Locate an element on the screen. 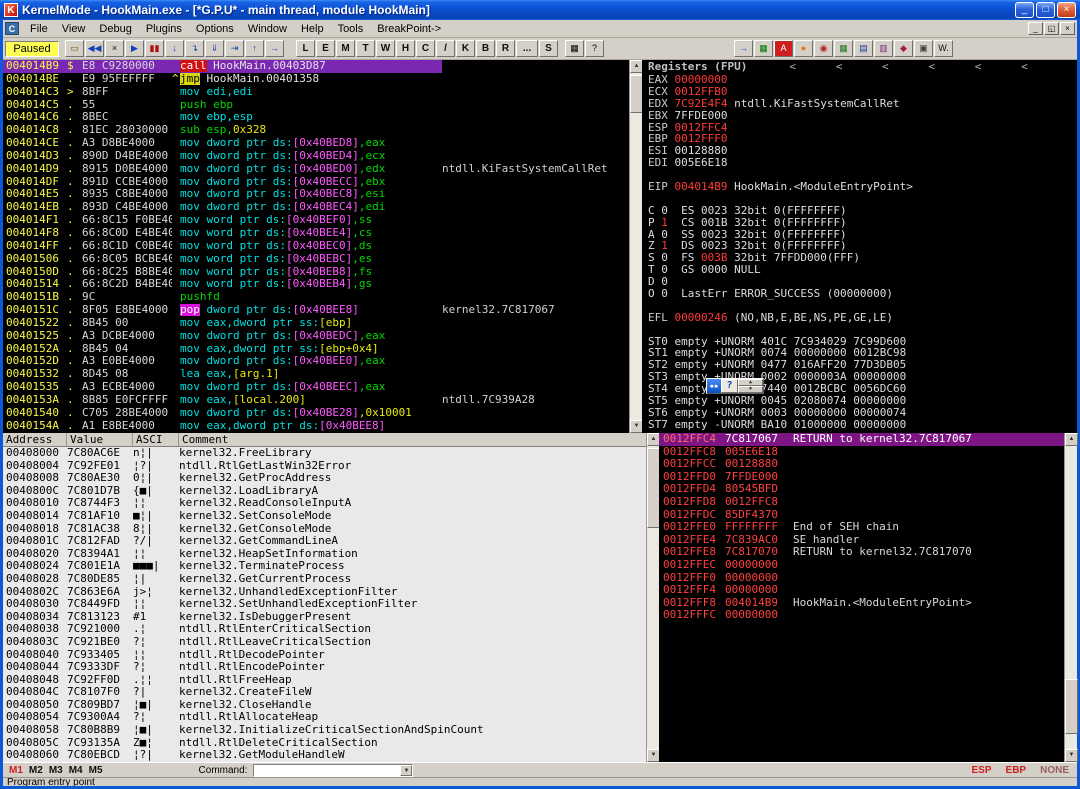 This screenshot has height=789, width=1080. register-line: ESP 0012FFC4 is located at coordinates (859, 128).